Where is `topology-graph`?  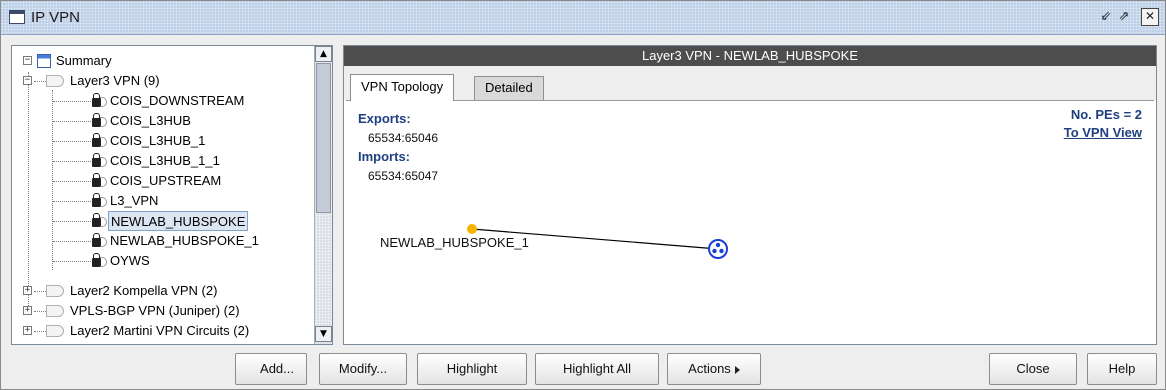
topology-graph is located at coordinates (597, 241).